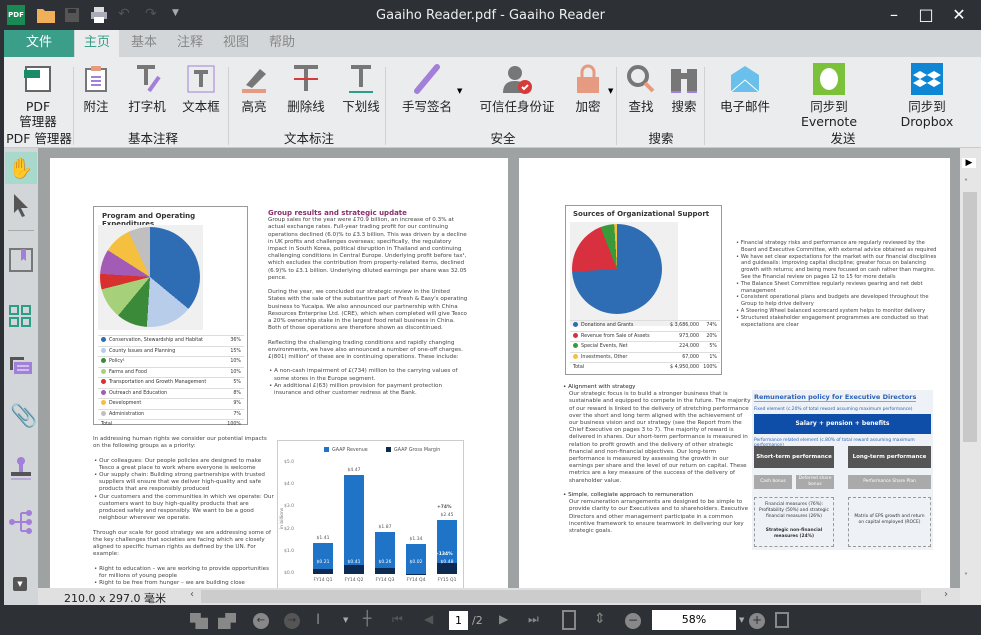 This screenshot has height=635, width=981. Describe the element at coordinates (21, 168) in the screenshot. I see `hand-tool-icon: ✋` at that location.